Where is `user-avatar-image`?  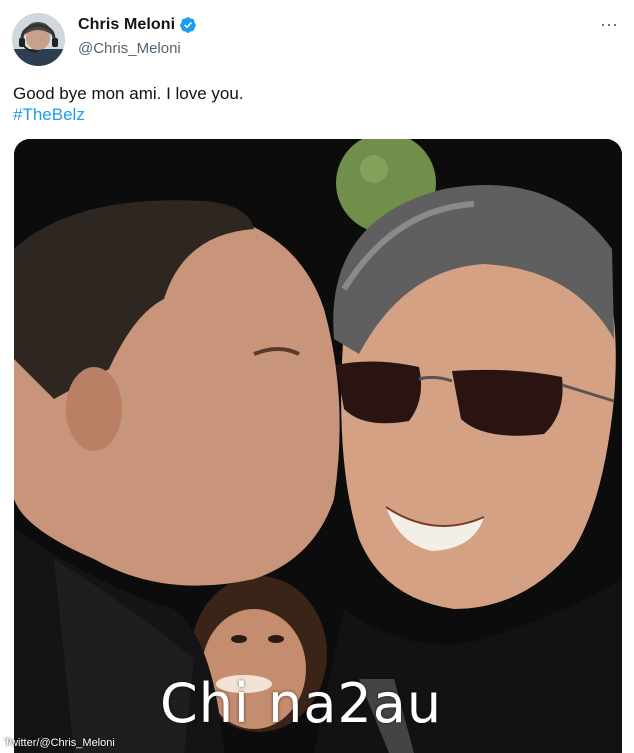 user-avatar-image is located at coordinates (38, 39).